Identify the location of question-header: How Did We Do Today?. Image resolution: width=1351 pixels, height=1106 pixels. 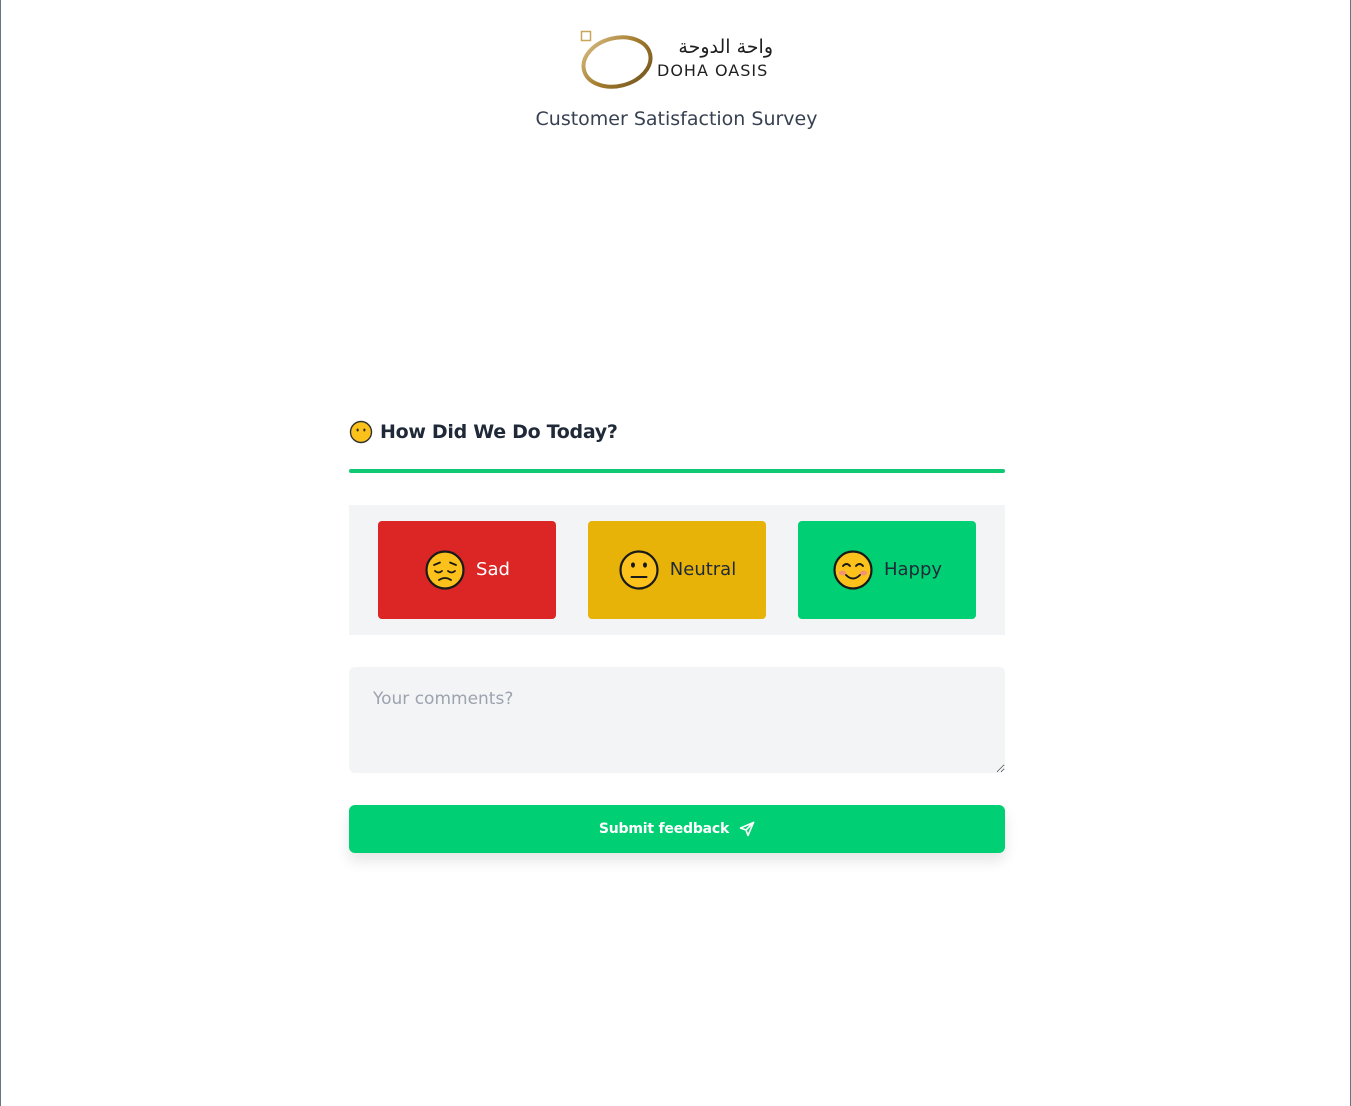
(677, 432).